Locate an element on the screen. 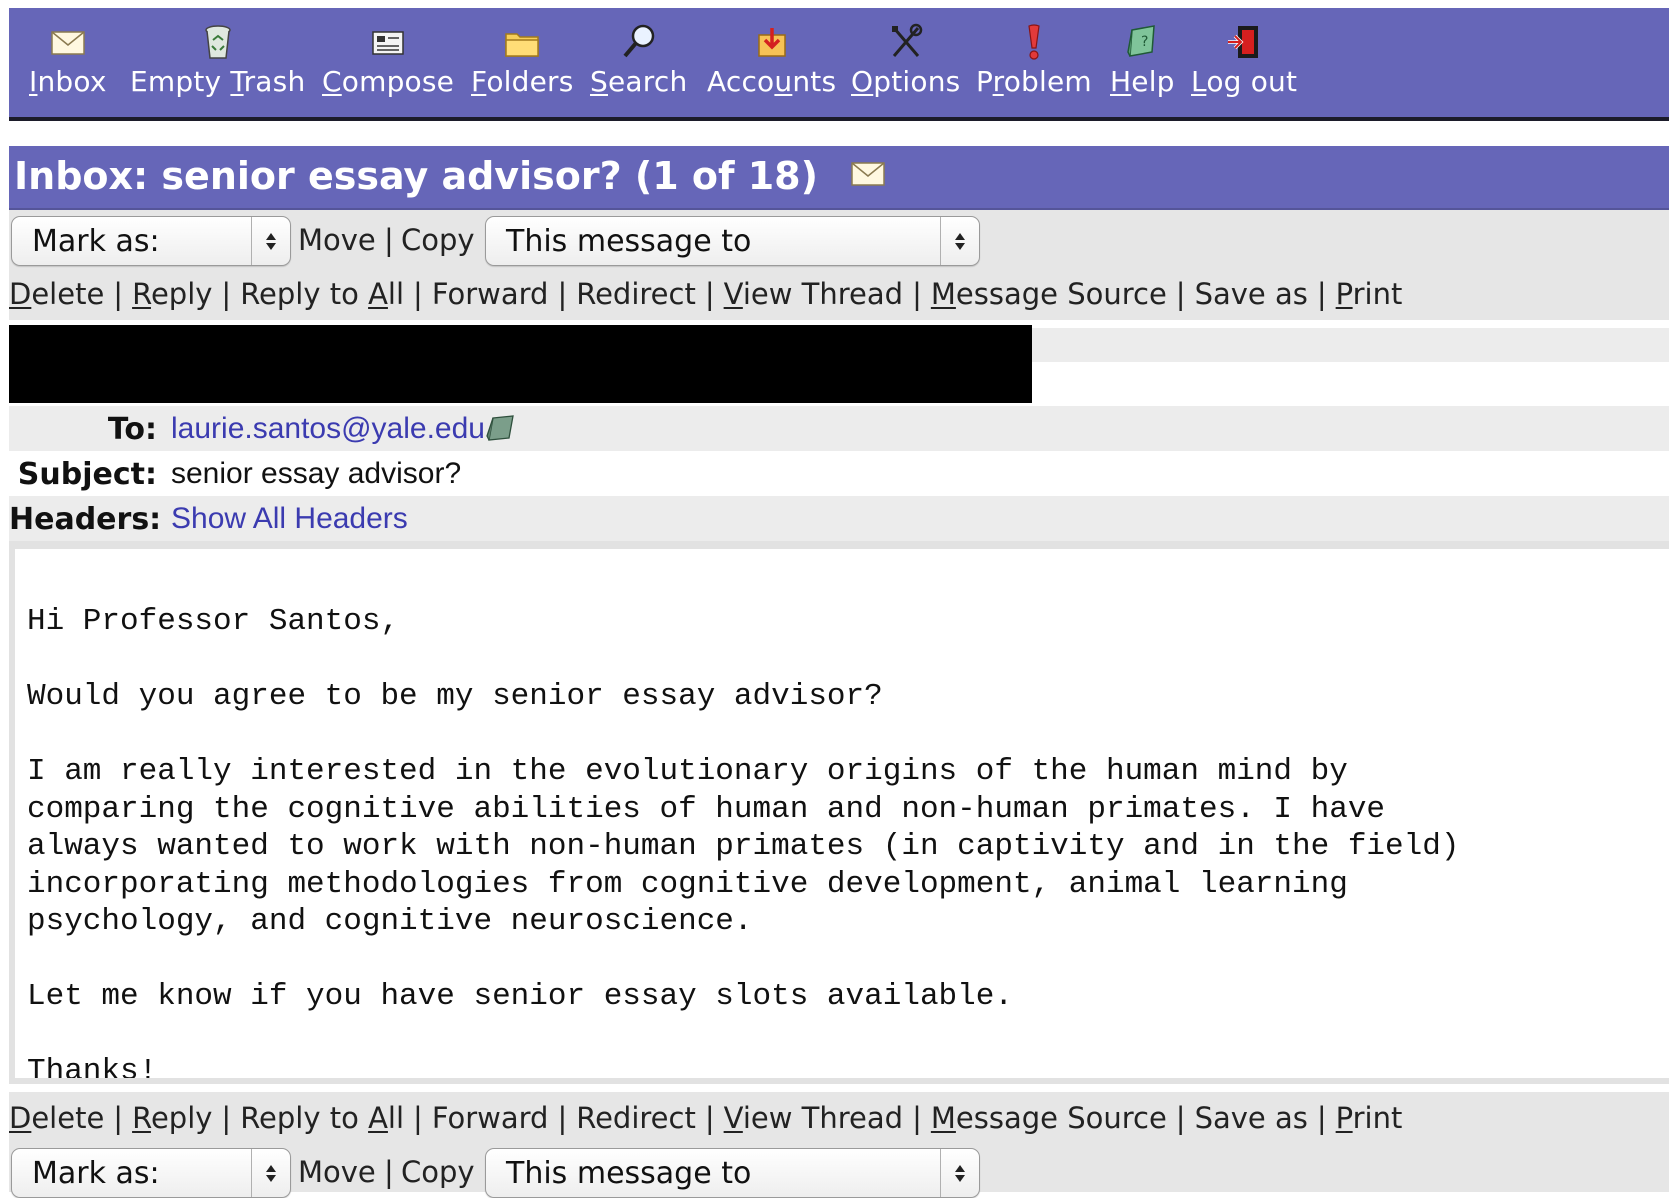 The image size is (1669, 1198). toolbar-label: Log out is located at coordinates (1244, 81).